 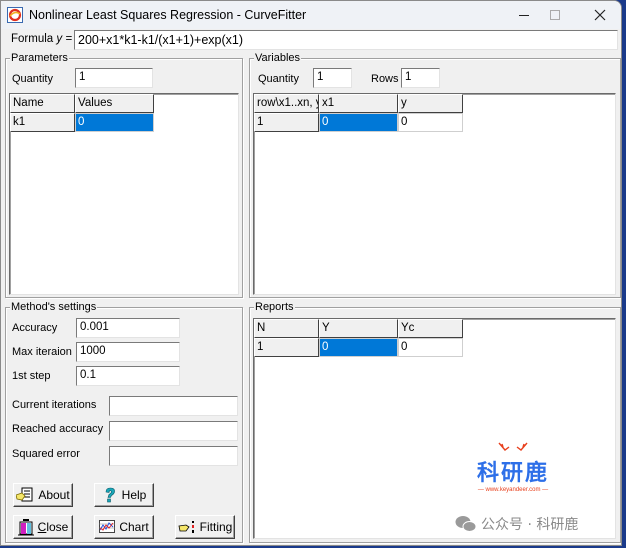 I want to click on close-button: Close, so click(x=43, y=527).